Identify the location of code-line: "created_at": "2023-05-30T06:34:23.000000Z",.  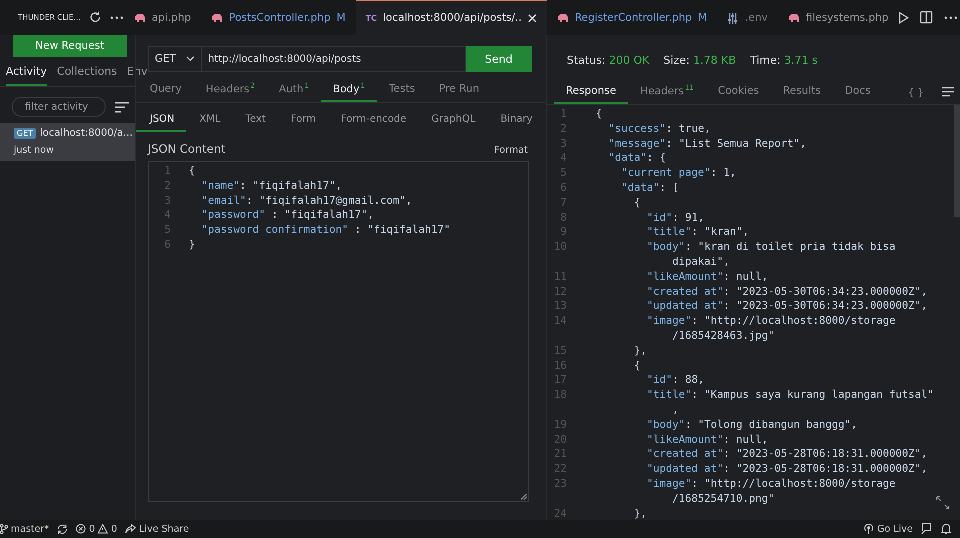
(787, 292).